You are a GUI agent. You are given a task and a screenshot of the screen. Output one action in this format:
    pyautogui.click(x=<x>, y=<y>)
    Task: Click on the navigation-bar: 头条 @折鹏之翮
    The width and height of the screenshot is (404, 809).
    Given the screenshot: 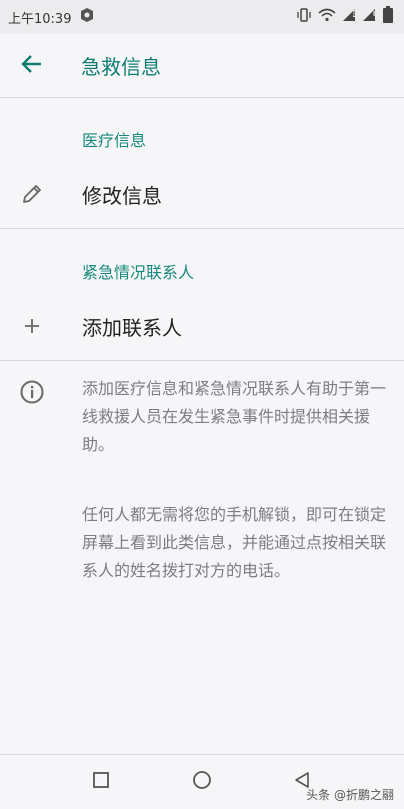 What is the action you would take?
    pyautogui.click(x=202, y=781)
    